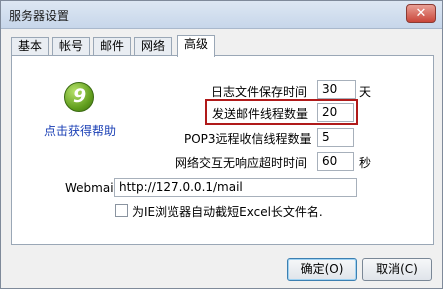 The height and width of the screenshot is (289, 443). I want to click on ie-truncate-checkbox, so click(121, 210).